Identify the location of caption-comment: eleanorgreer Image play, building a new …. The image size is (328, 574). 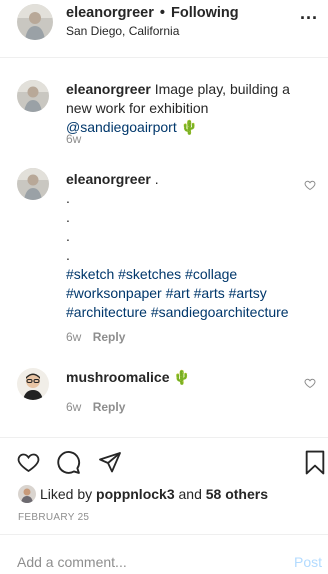
(164, 120).